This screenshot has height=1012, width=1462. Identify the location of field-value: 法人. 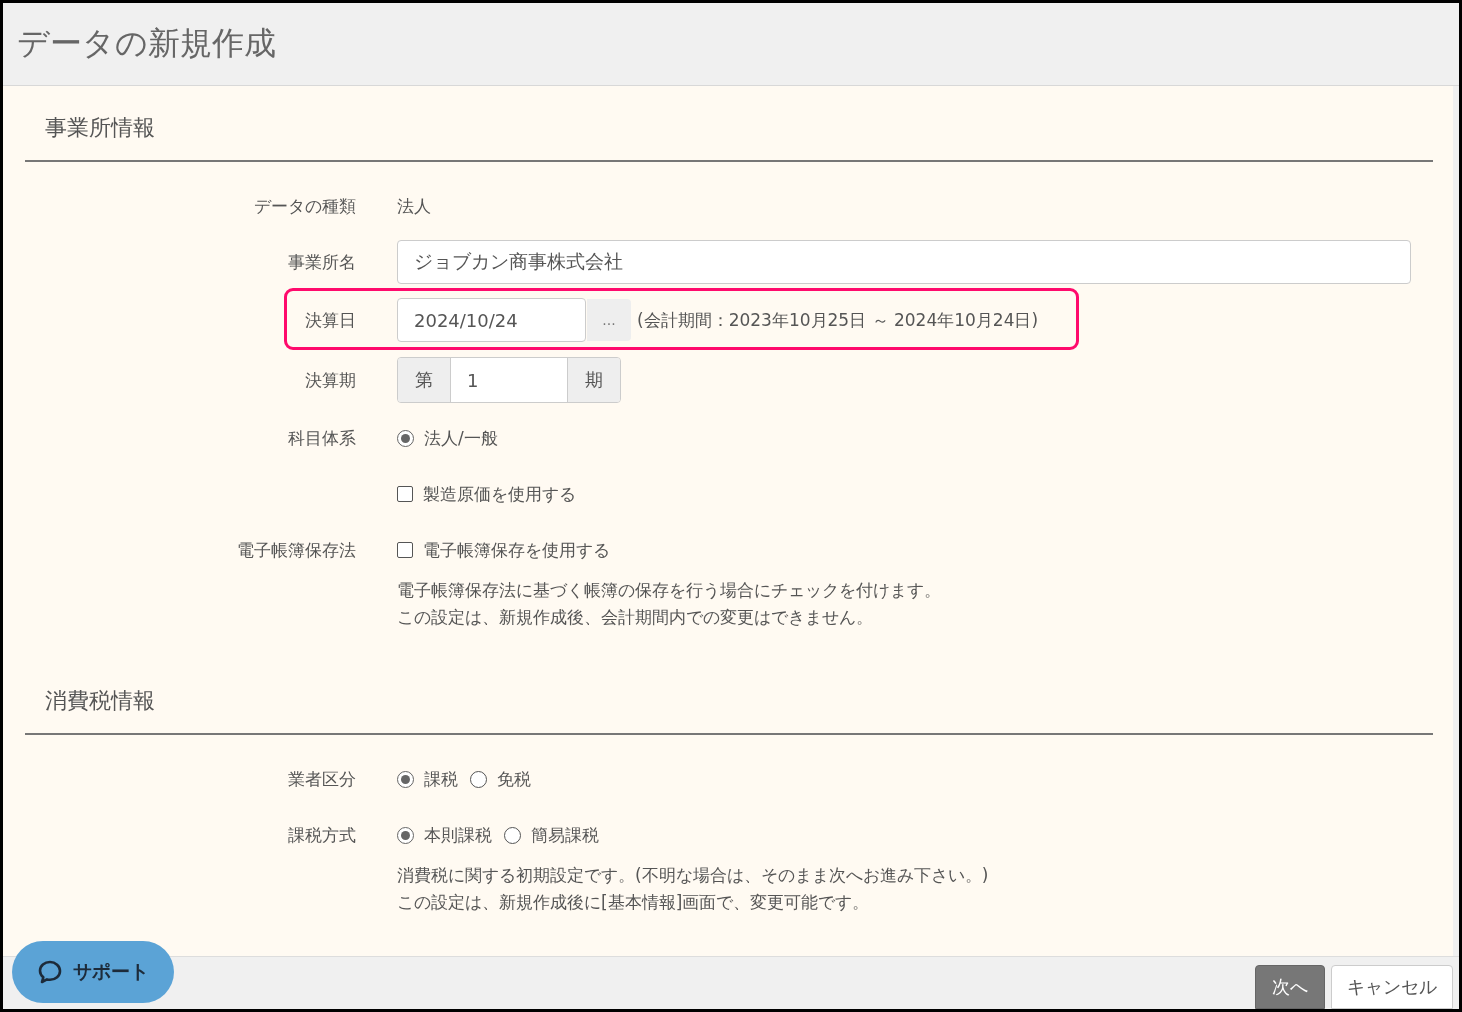
(414, 206).